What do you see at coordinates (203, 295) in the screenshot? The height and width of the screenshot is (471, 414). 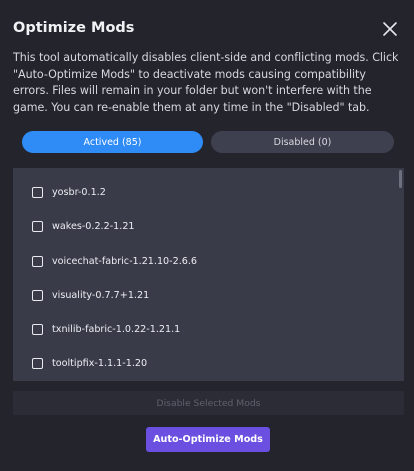 I see `list-item: visuality-0.7.7+1.21` at bounding box center [203, 295].